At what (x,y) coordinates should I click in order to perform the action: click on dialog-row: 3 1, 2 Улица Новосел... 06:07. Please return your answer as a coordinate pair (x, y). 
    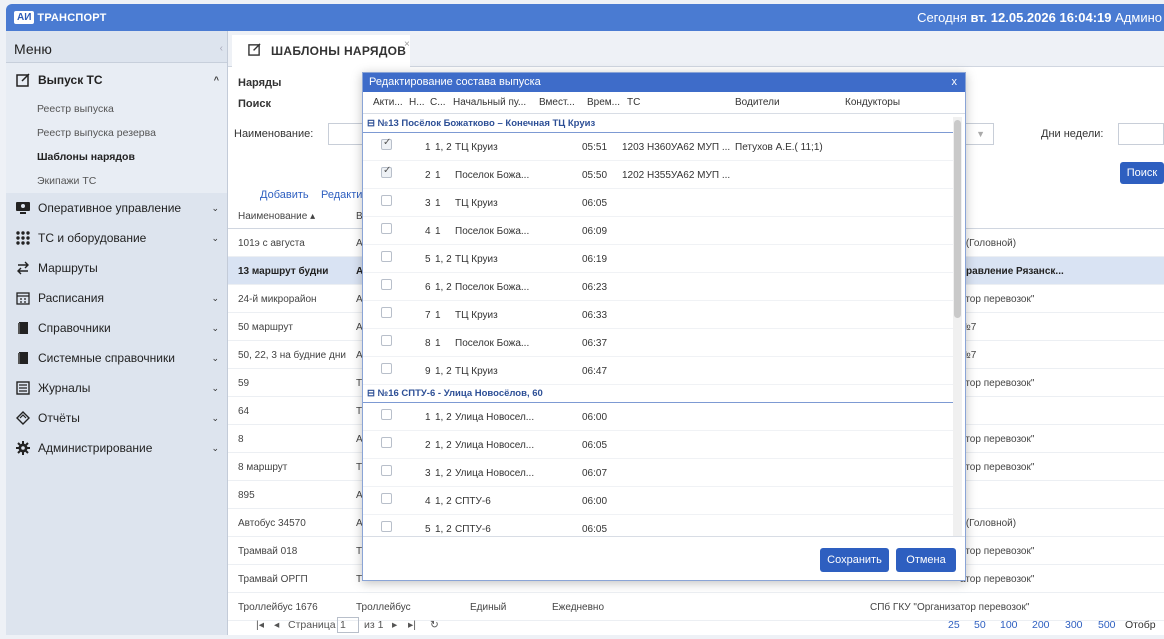
    Looking at the image, I should click on (658, 473).